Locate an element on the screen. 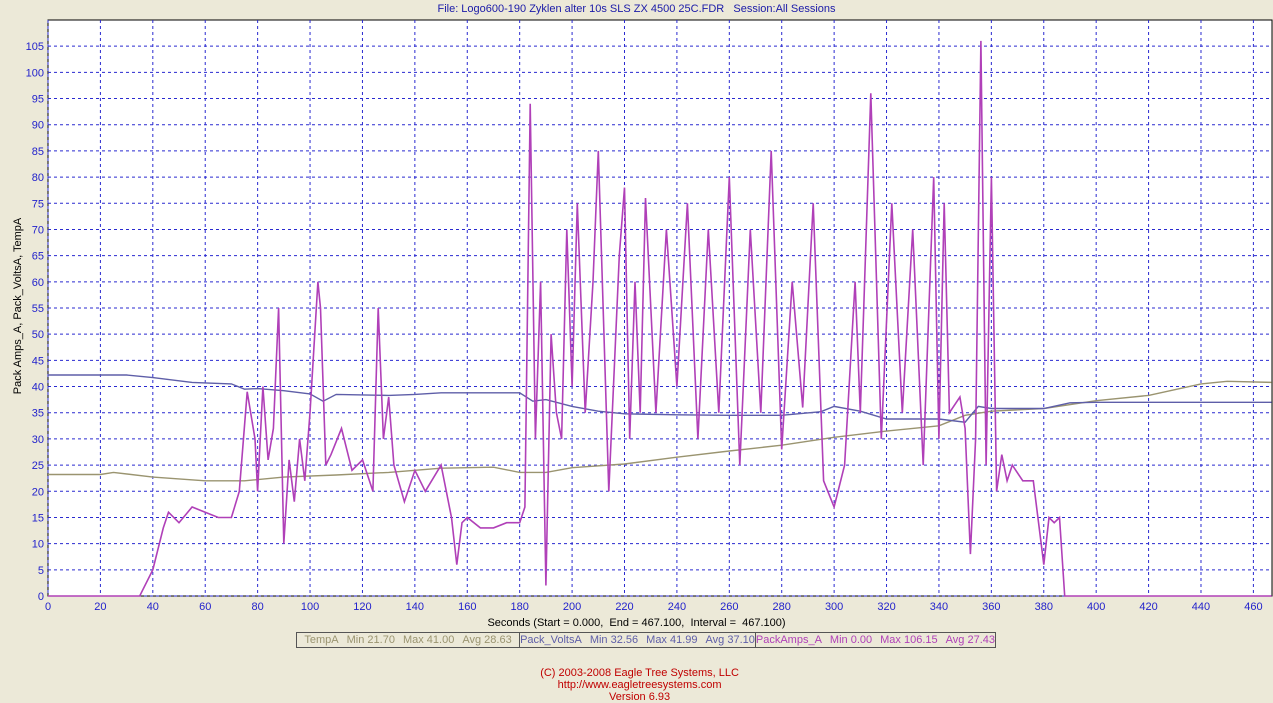 The image size is (1273, 703). legend-item-amps: PackAmps_A Min 0.00 Max 106.15 Avg 27.43 is located at coordinates (875, 640).